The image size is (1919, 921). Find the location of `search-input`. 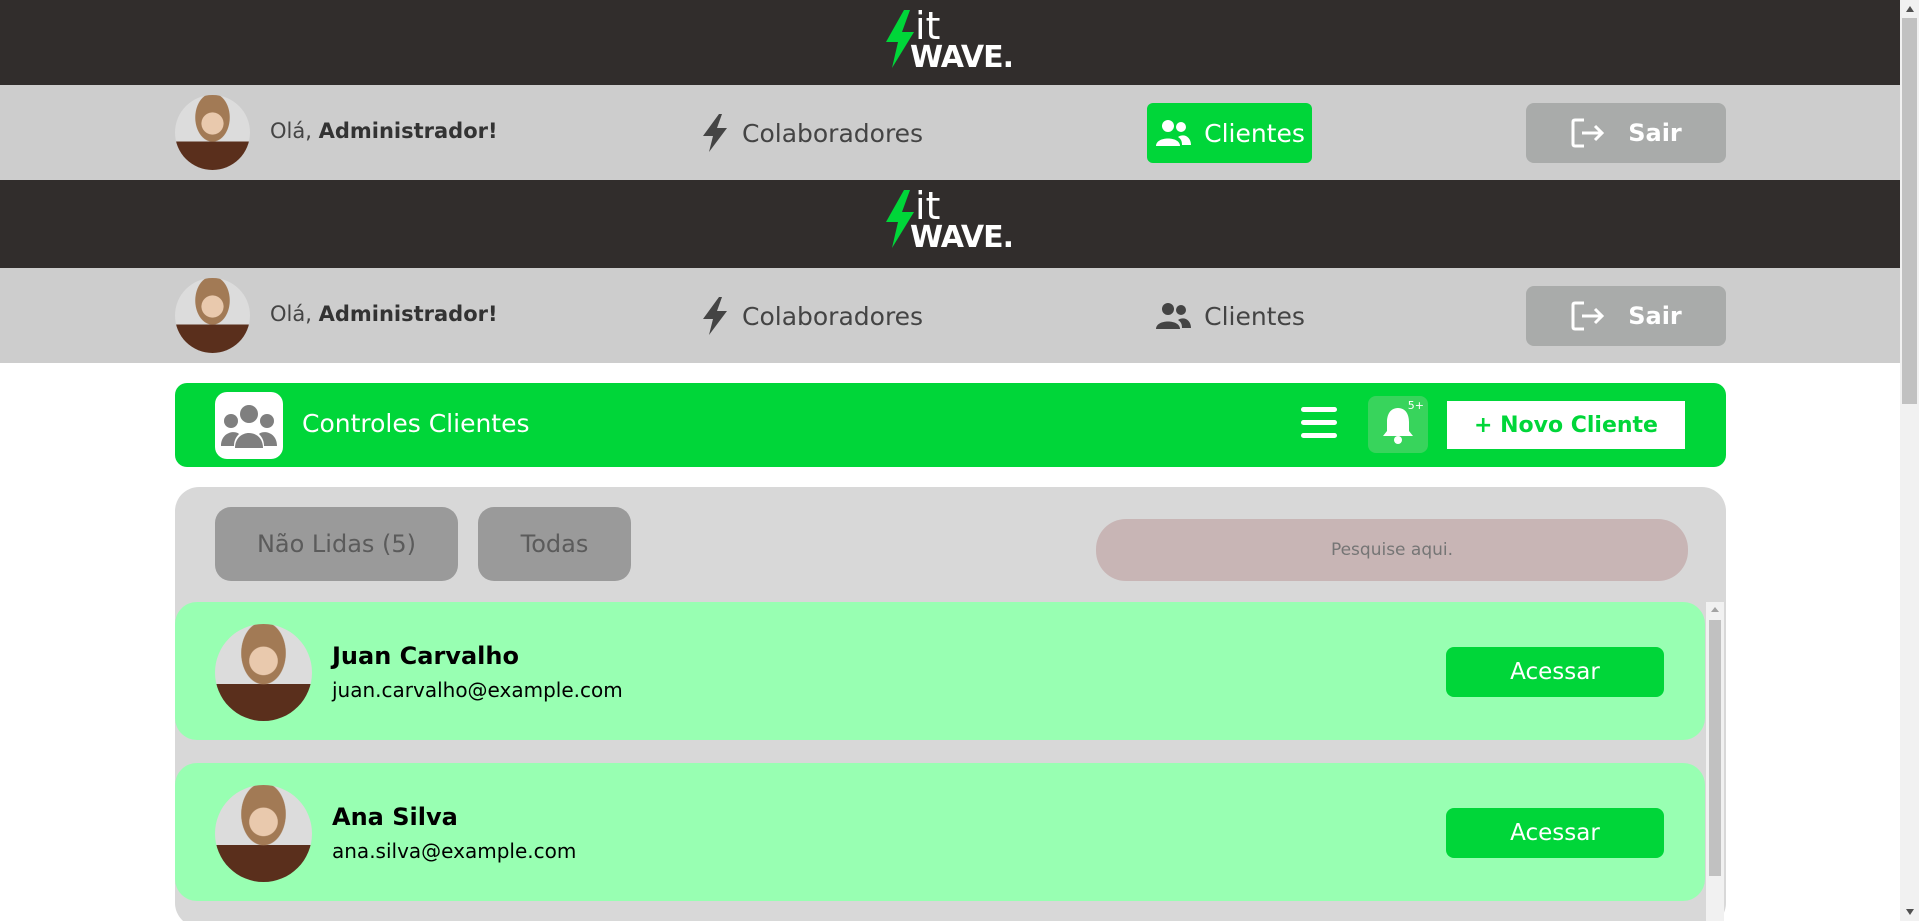

search-input is located at coordinates (1392, 550).